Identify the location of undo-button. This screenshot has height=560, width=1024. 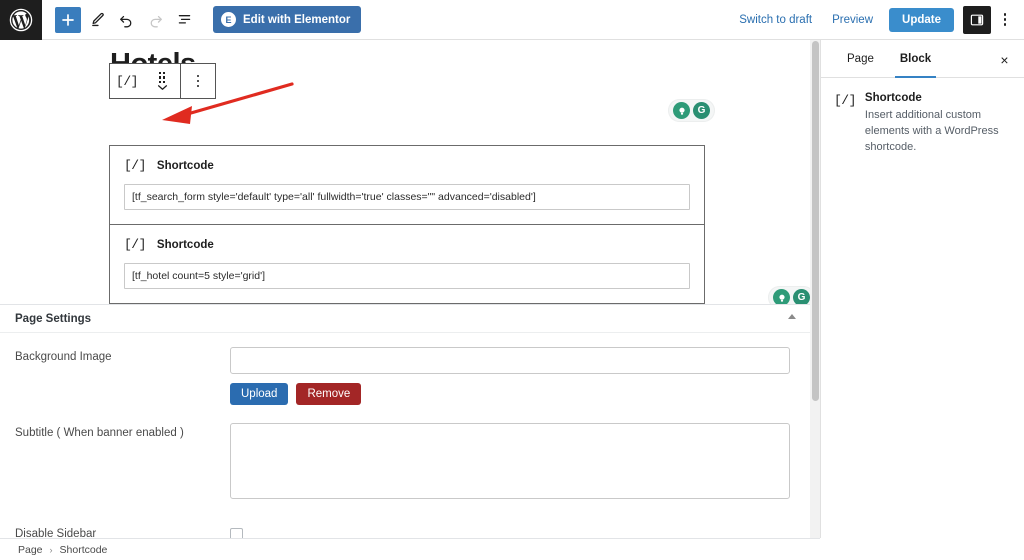
(126, 20).